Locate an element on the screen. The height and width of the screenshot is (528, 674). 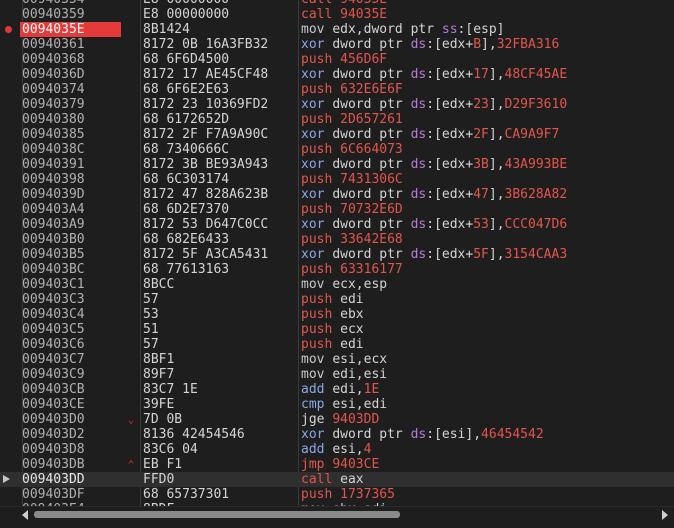
address-cell: 009403A9 is located at coordinates (70, 224).